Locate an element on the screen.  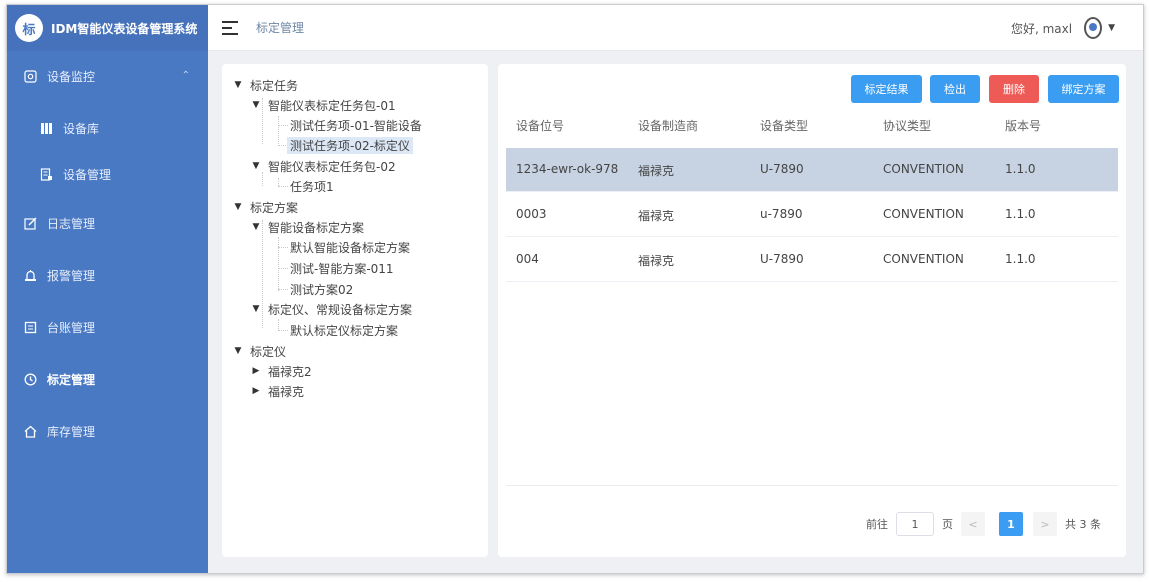
tree-node: 任务项1 is located at coordinates (312, 186).